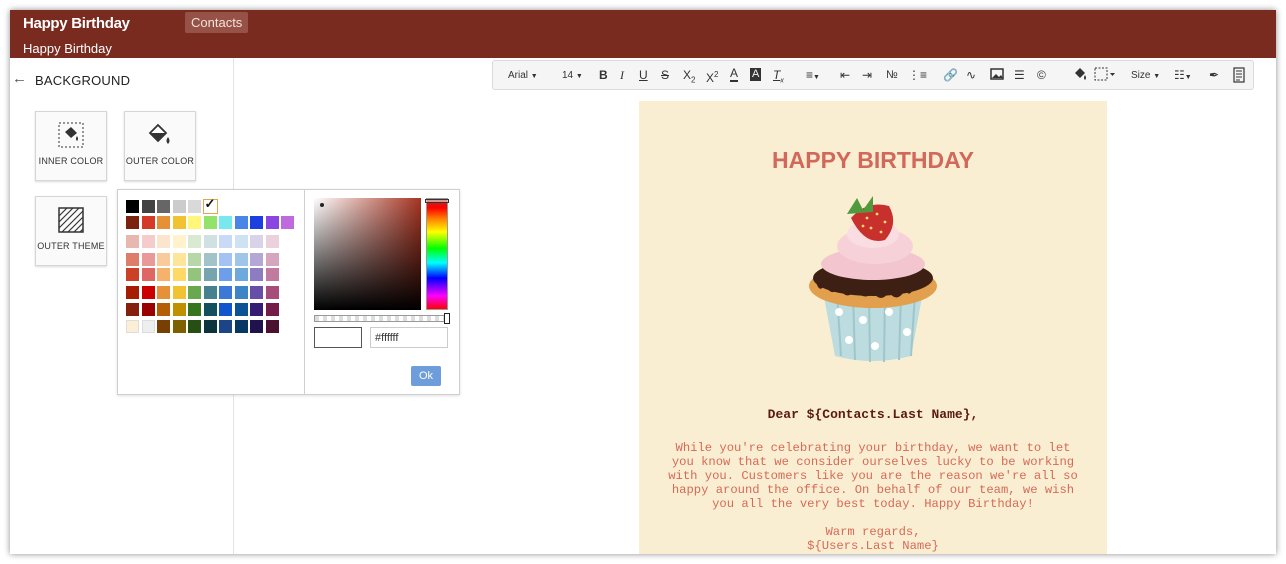  I want to click on hue-slider, so click(437, 254).